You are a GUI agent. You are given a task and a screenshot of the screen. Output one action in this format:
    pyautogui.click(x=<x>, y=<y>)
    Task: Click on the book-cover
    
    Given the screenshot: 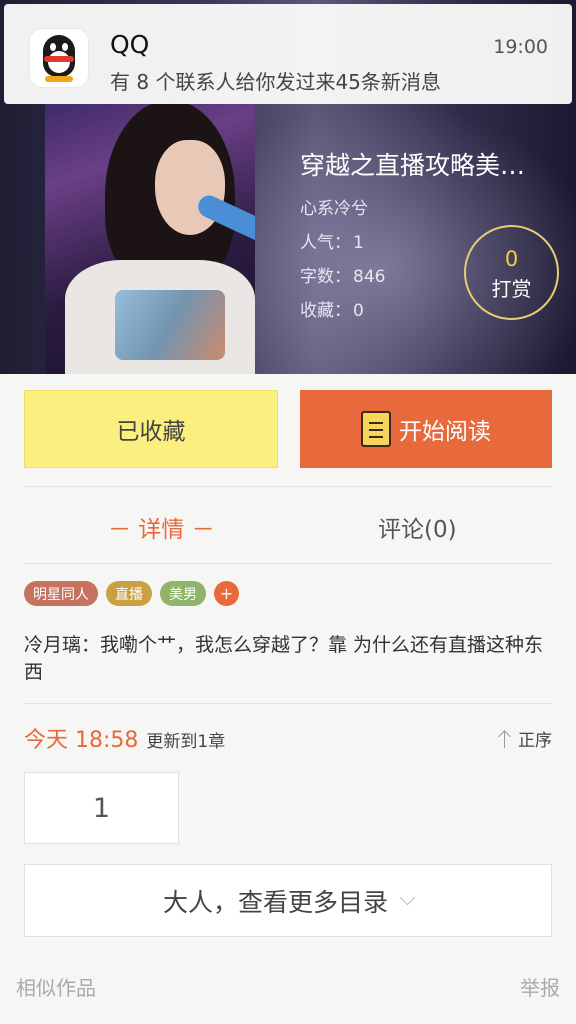 What is the action you would take?
    pyautogui.click(x=150, y=237)
    